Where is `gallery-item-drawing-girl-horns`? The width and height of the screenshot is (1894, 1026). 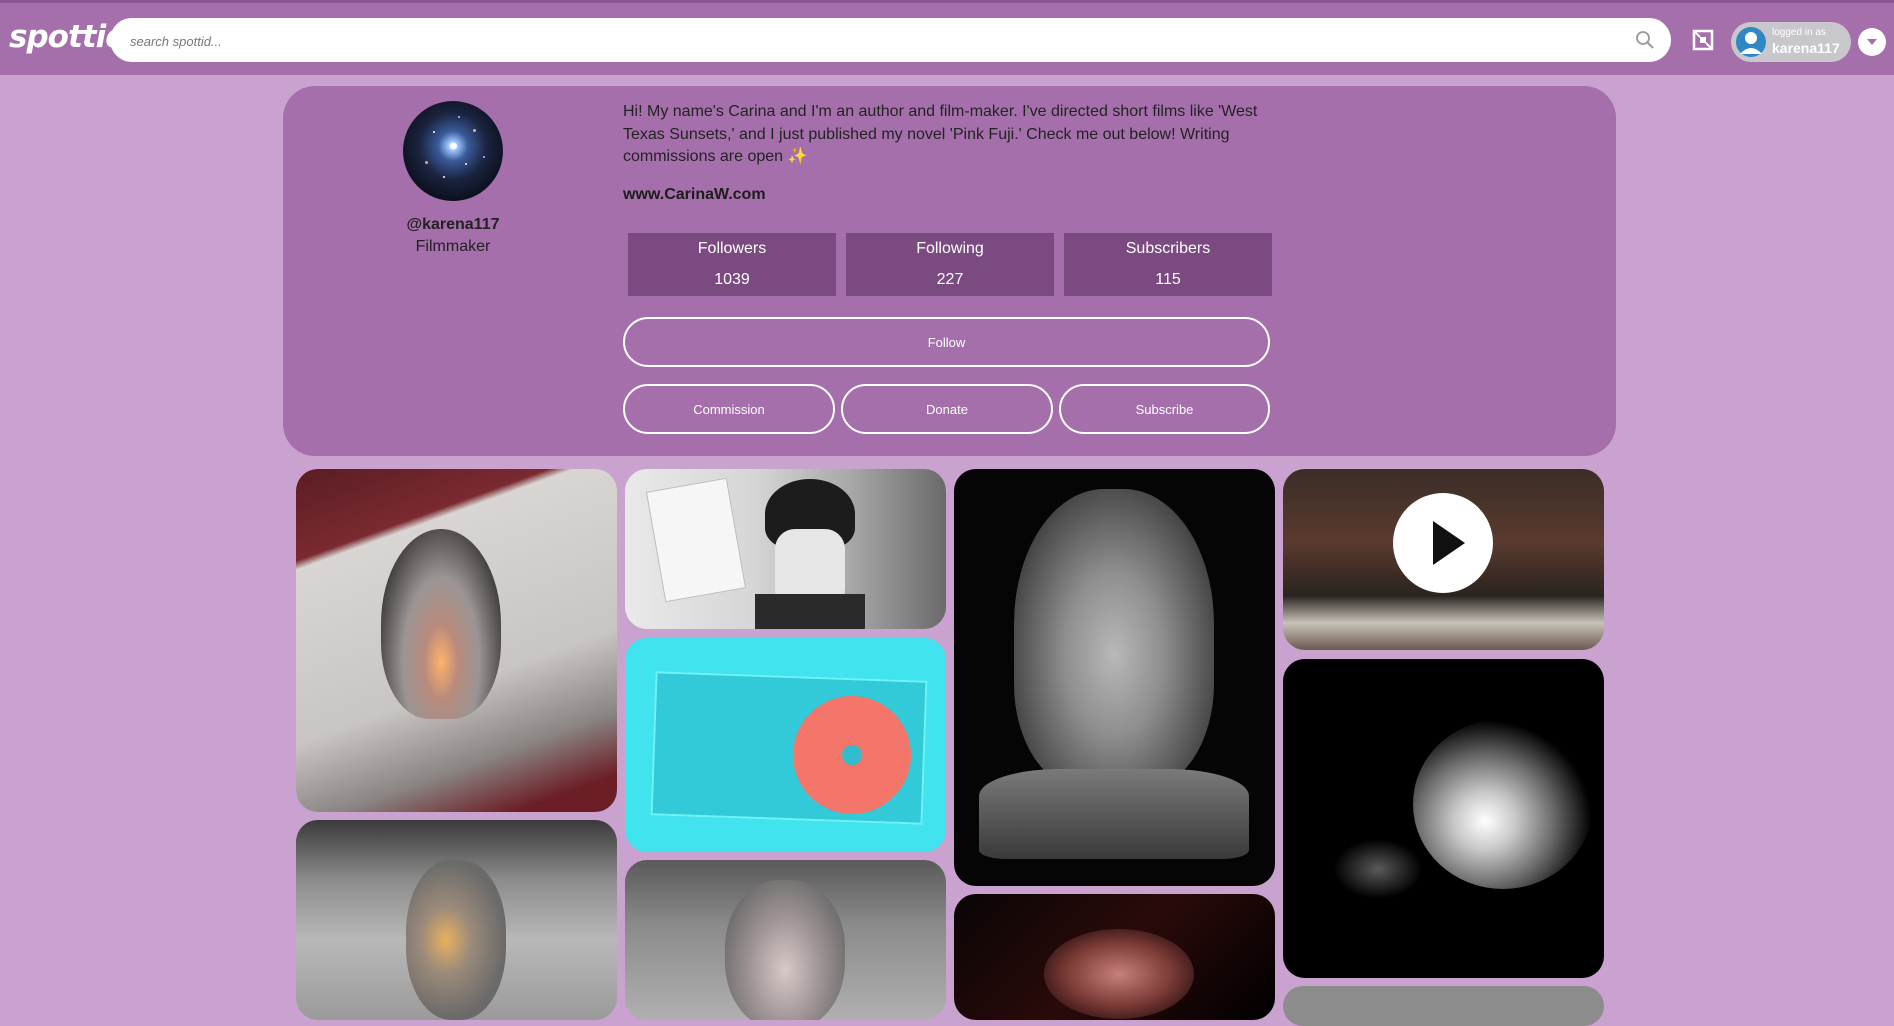
gallery-item-drawing-girl-horns is located at coordinates (785, 940).